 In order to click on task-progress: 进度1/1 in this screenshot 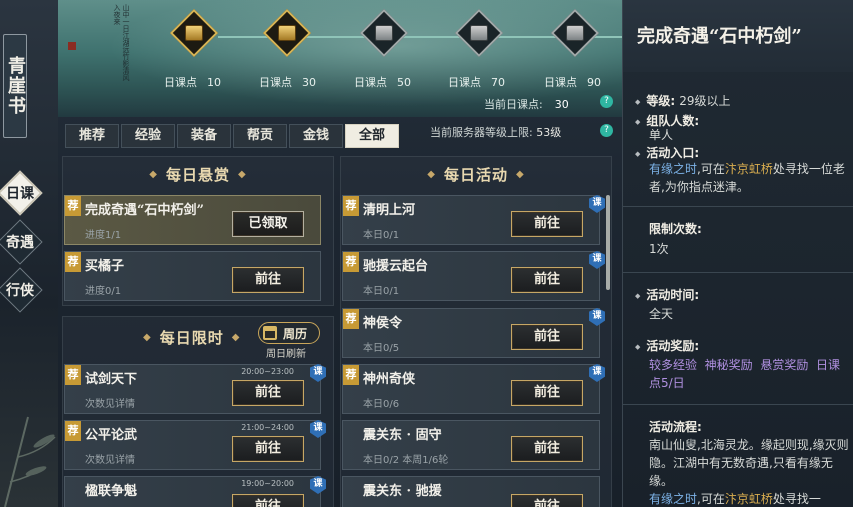, I will do `click(103, 235)`.